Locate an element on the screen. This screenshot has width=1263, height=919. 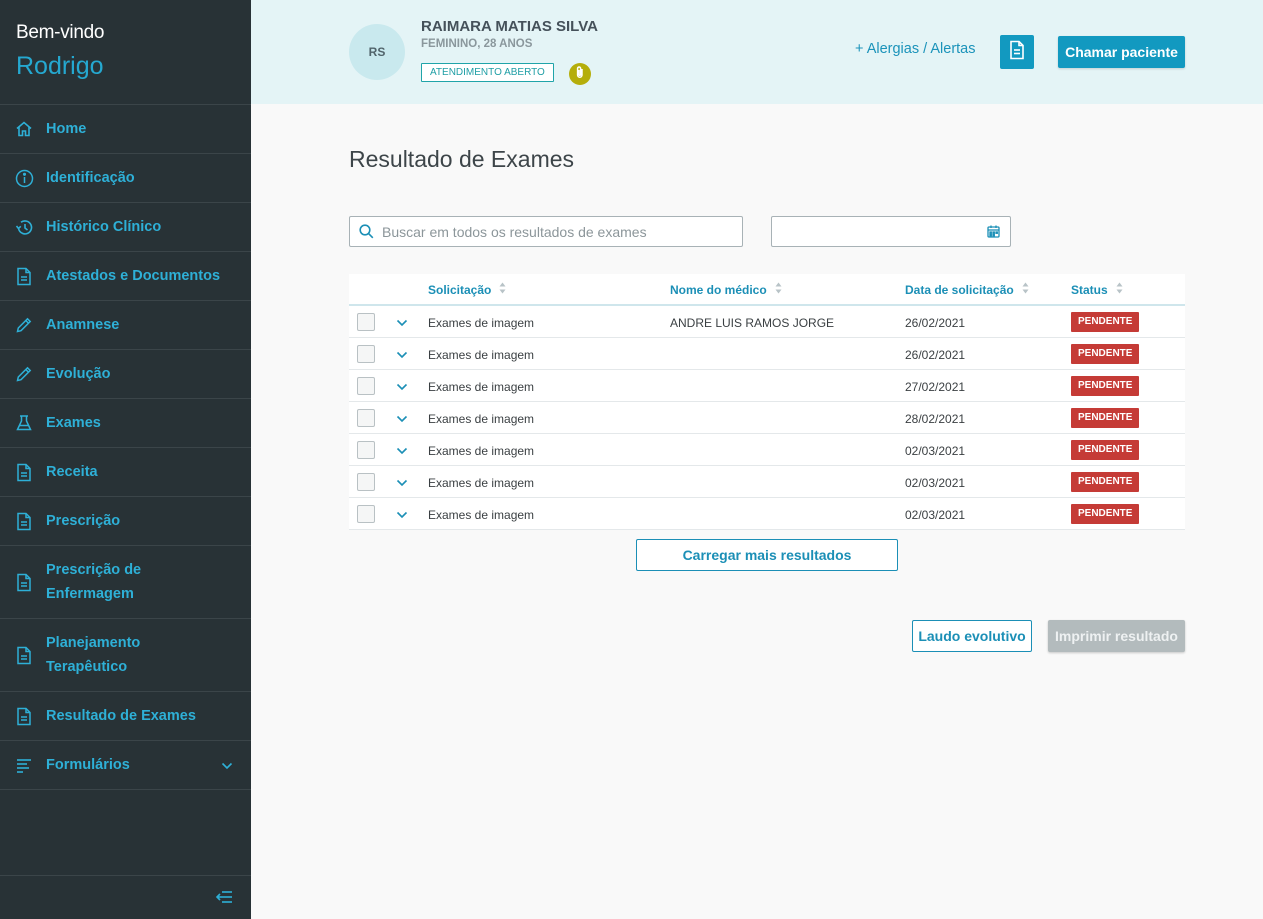
sidebar-item-label: Home is located at coordinates (66, 129).